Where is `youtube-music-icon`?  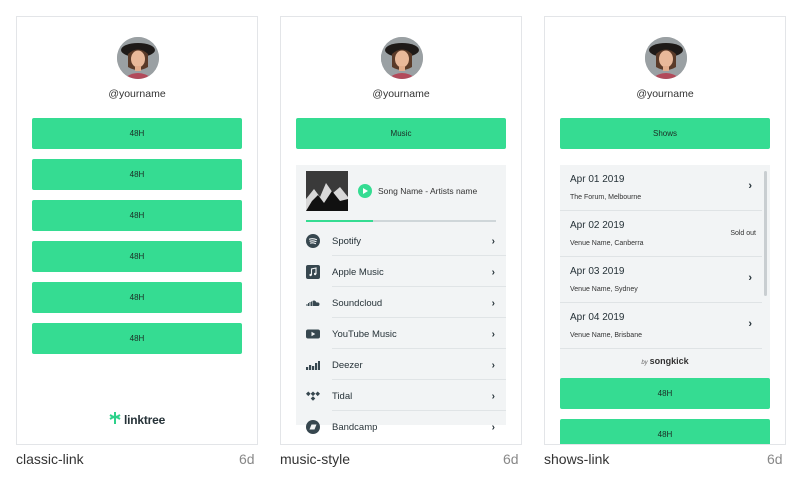
youtube-music-icon is located at coordinates (313, 334).